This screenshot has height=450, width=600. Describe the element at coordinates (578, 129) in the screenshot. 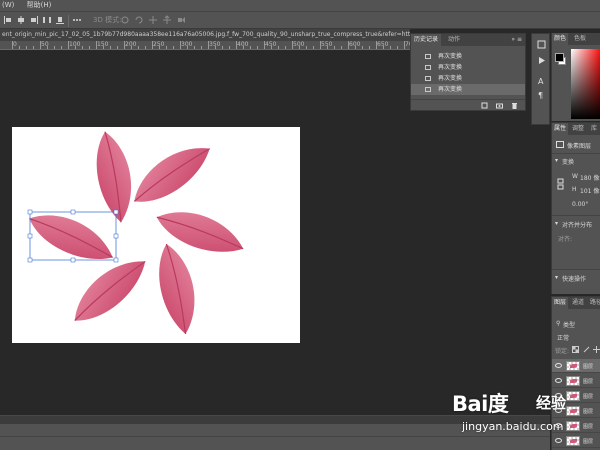

I see `tab-adjustments: 调整` at that location.